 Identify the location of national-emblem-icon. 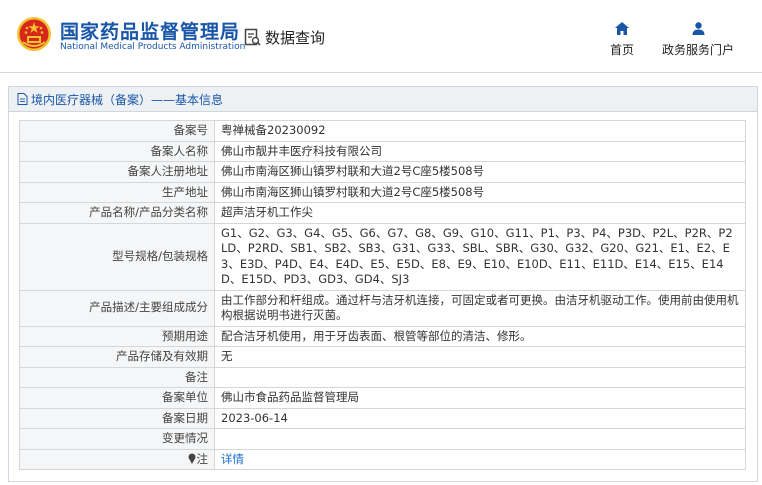
(34, 34).